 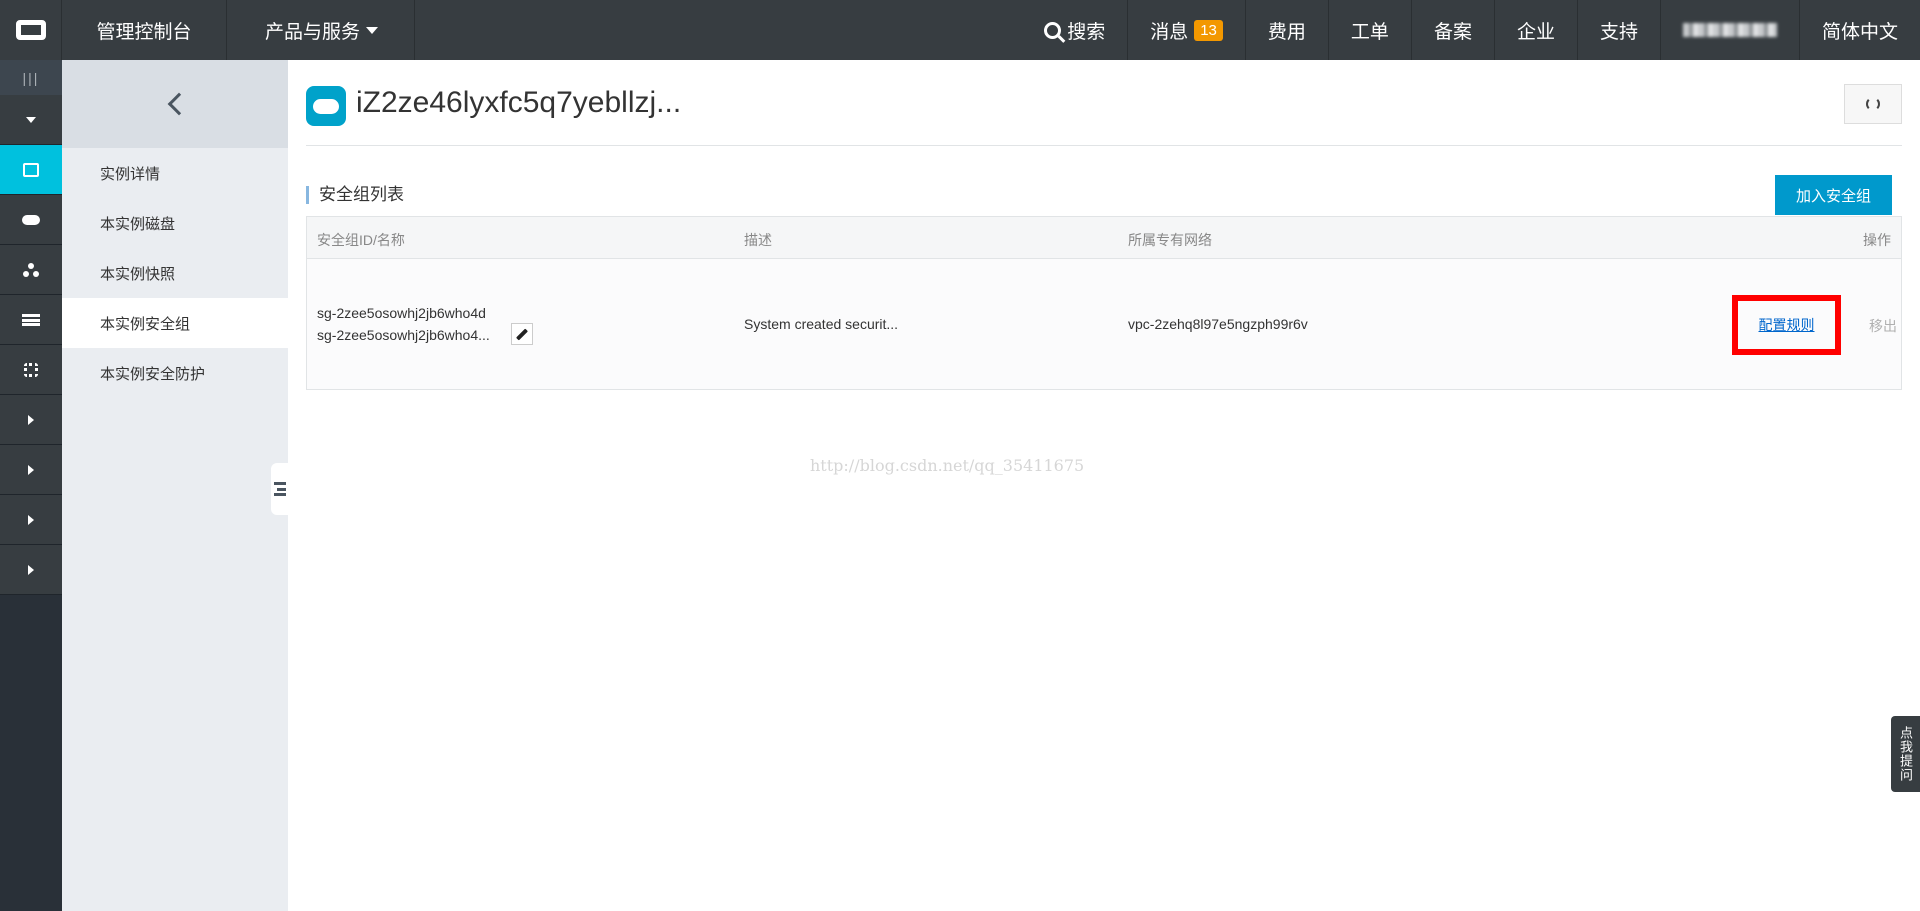 I want to click on rail-toggle-icon: |||, so click(x=31, y=77).